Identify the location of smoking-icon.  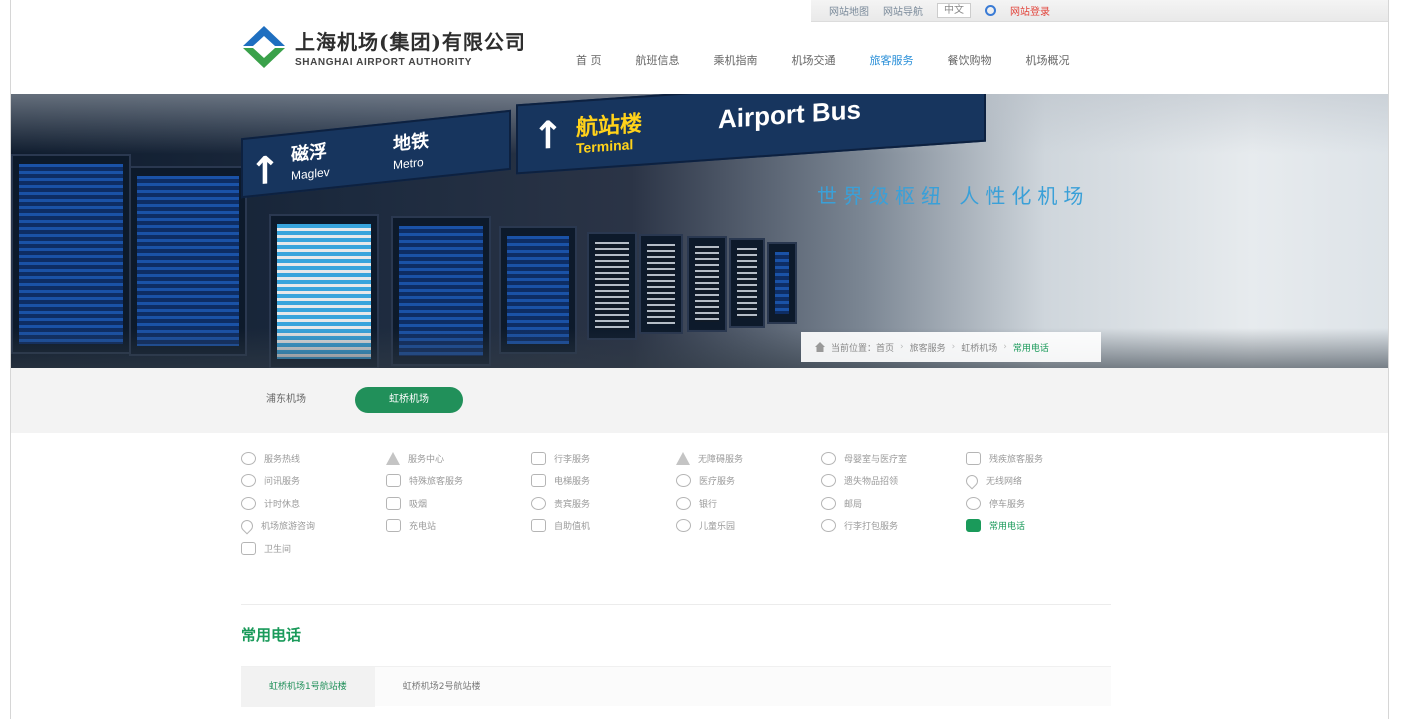
(393, 503).